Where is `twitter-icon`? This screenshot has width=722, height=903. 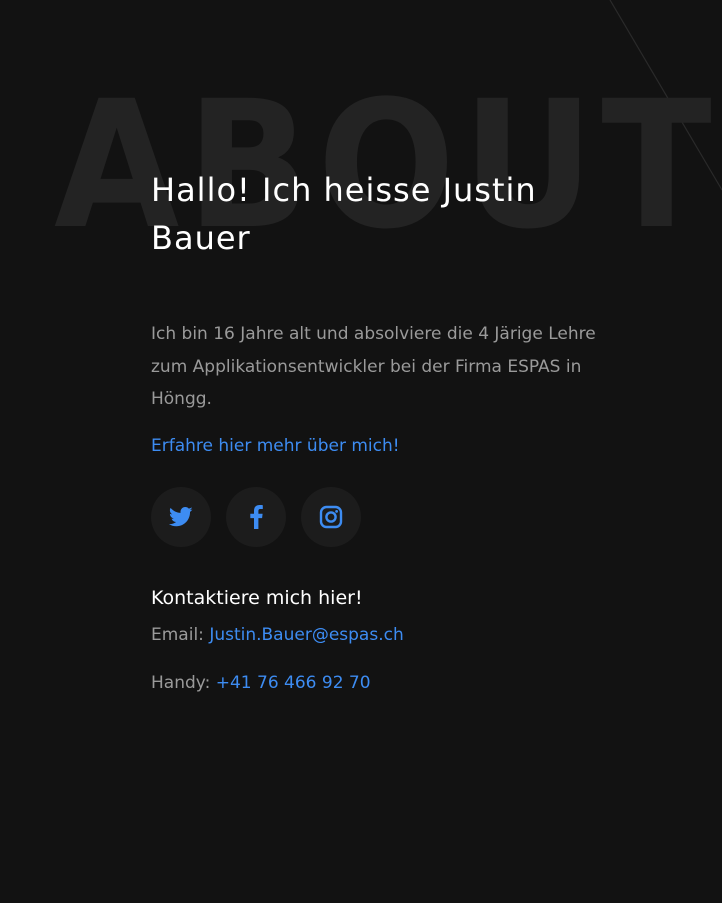
twitter-icon is located at coordinates (181, 516).